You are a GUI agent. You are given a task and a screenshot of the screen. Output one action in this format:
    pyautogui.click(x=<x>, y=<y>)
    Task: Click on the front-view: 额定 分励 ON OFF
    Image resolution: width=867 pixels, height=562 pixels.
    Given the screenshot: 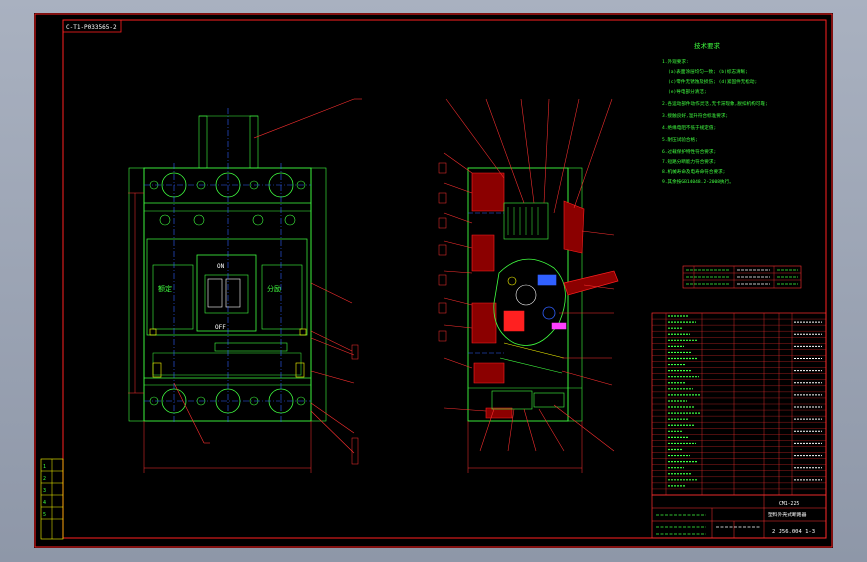 What is the action you would take?
    pyautogui.click(x=227, y=290)
    